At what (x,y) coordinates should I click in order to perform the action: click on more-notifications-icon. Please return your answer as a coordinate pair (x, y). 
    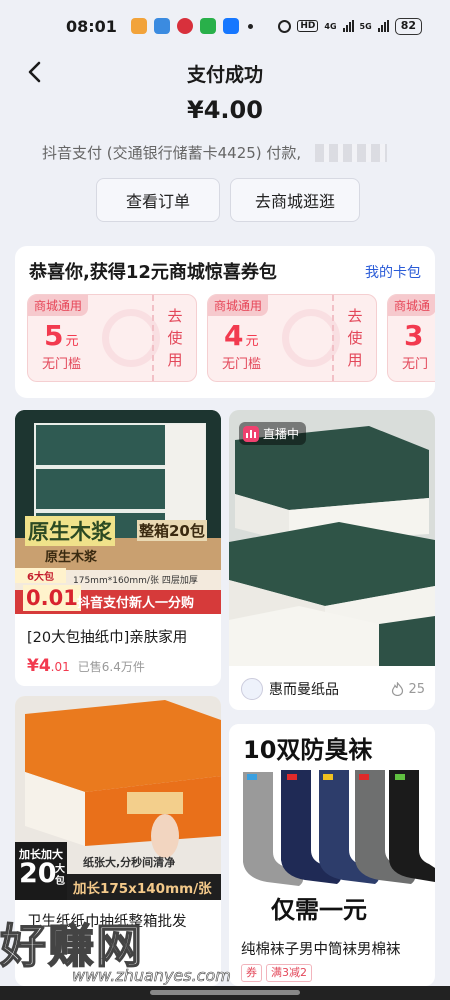
    Looking at the image, I should click on (250, 26).